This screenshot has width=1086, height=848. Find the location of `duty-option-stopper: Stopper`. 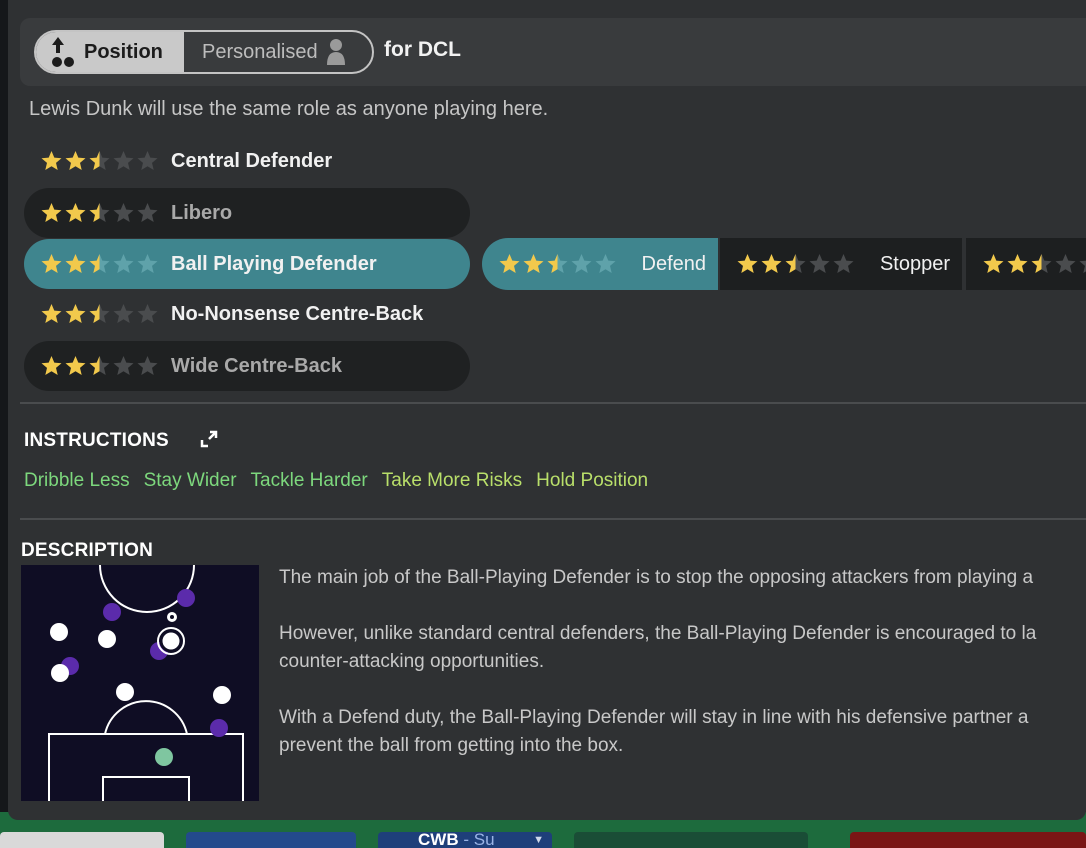

duty-option-stopper: Stopper is located at coordinates (841, 264).